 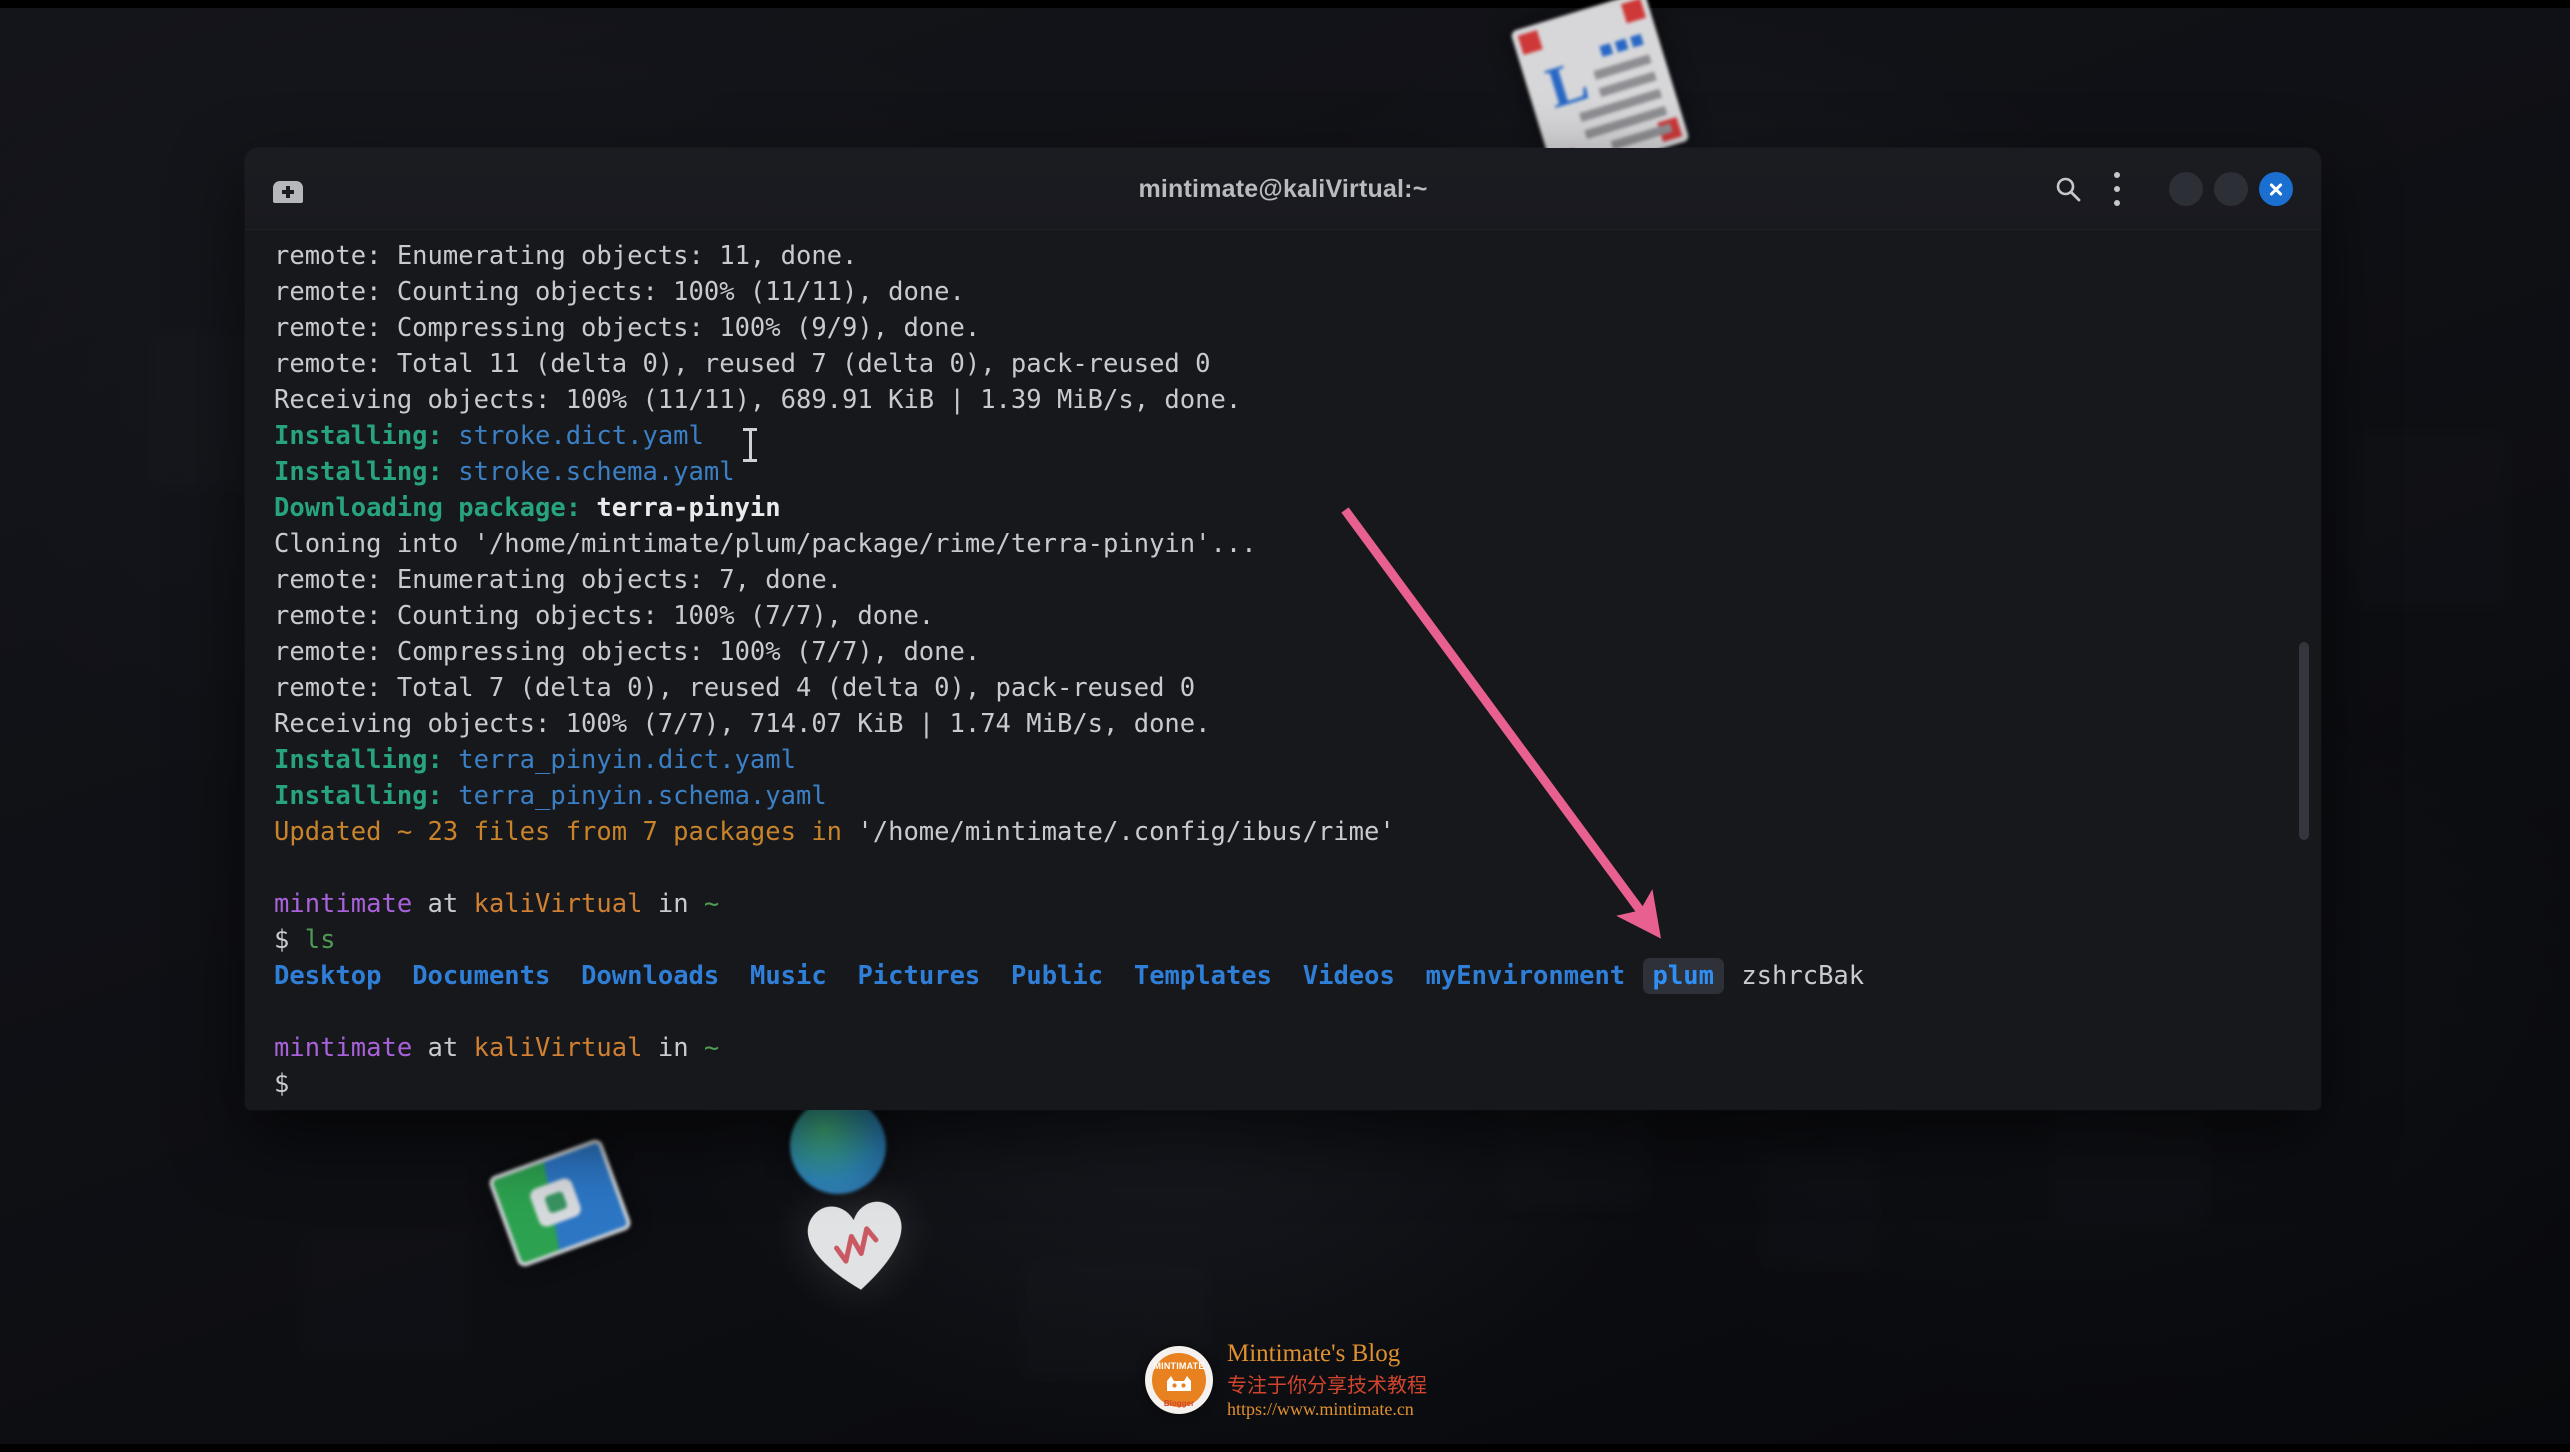 What do you see at coordinates (1297, 904) in the screenshot?
I see `terminal-line: mintimate at kaliVirtual in ~` at bounding box center [1297, 904].